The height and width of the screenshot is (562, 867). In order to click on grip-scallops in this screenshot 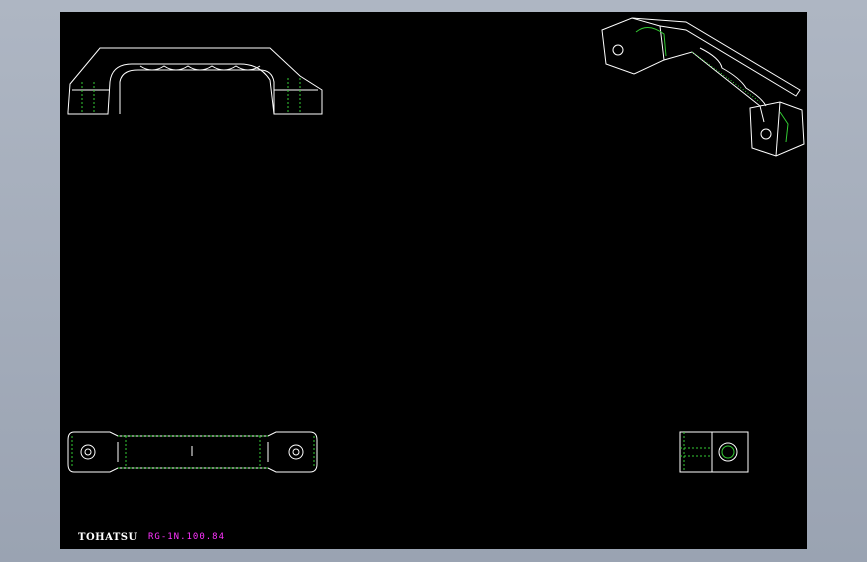, I will do `click(200, 68)`.